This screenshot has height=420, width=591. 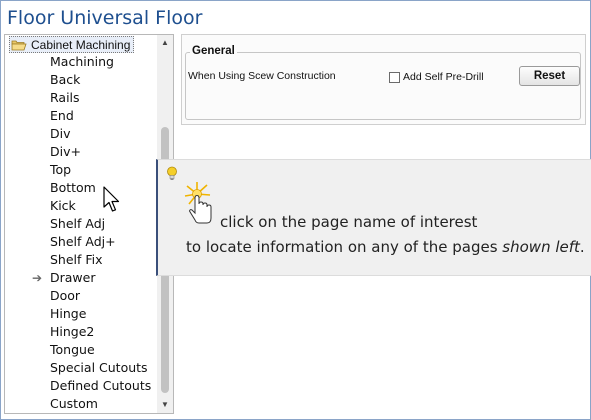 I want to click on tree-item: Shelf Fix, so click(x=81, y=260).